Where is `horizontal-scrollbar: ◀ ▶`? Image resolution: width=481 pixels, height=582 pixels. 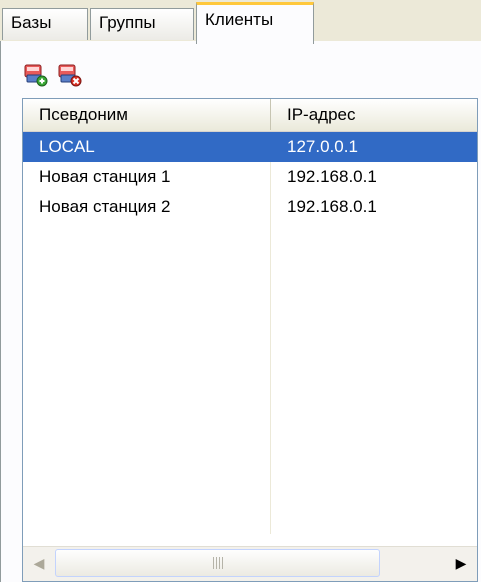 horizontal-scrollbar: ◀ ▶ is located at coordinates (250, 563).